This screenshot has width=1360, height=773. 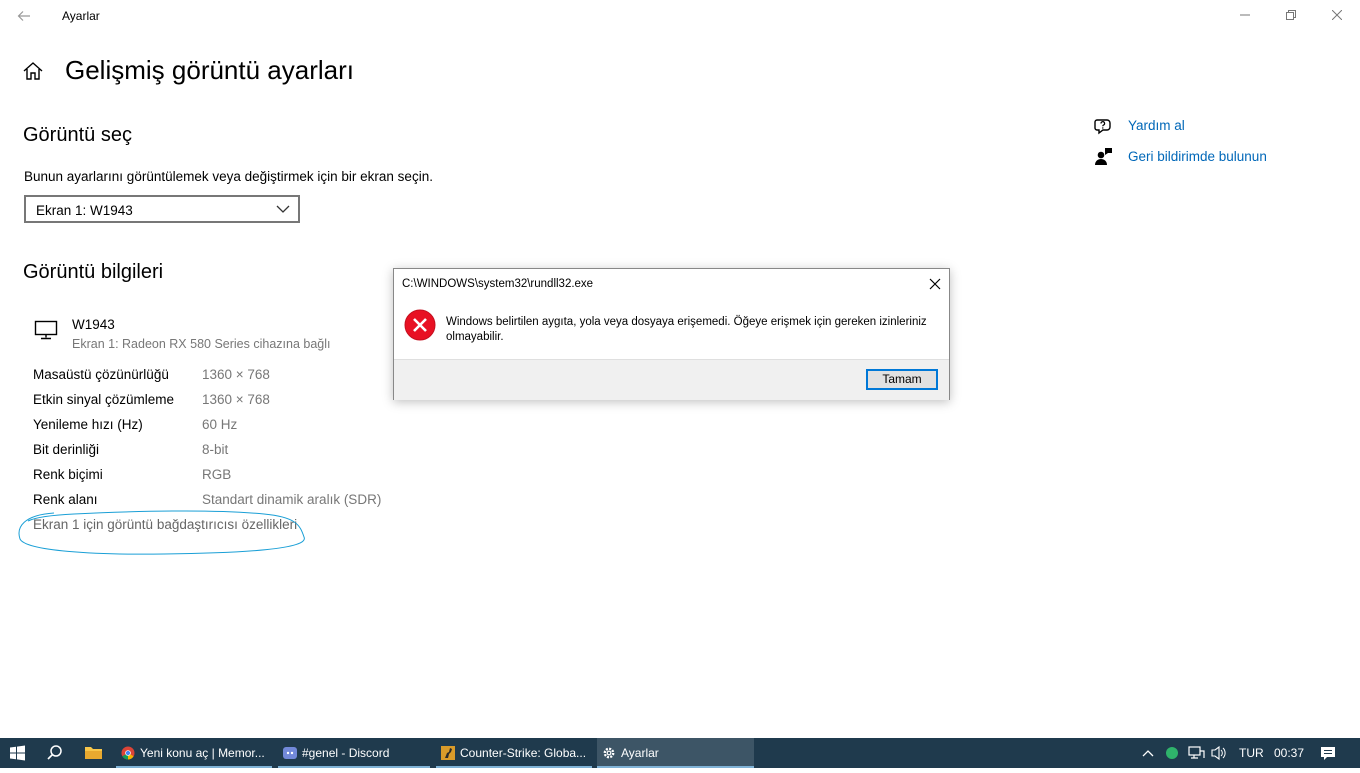 What do you see at coordinates (101, 374) in the screenshot?
I see `info-label: Masaüstü çözünürlüğü` at bounding box center [101, 374].